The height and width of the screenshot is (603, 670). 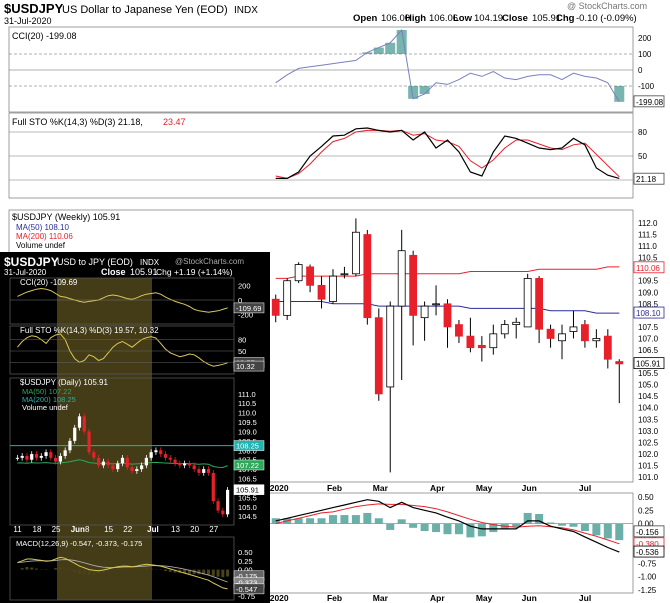 What do you see at coordinates (89, 330) in the screenshot?
I see `daily-sto-label: Full STO %K(14,3) %D(3) 19.57, 10.32` at bounding box center [89, 330].